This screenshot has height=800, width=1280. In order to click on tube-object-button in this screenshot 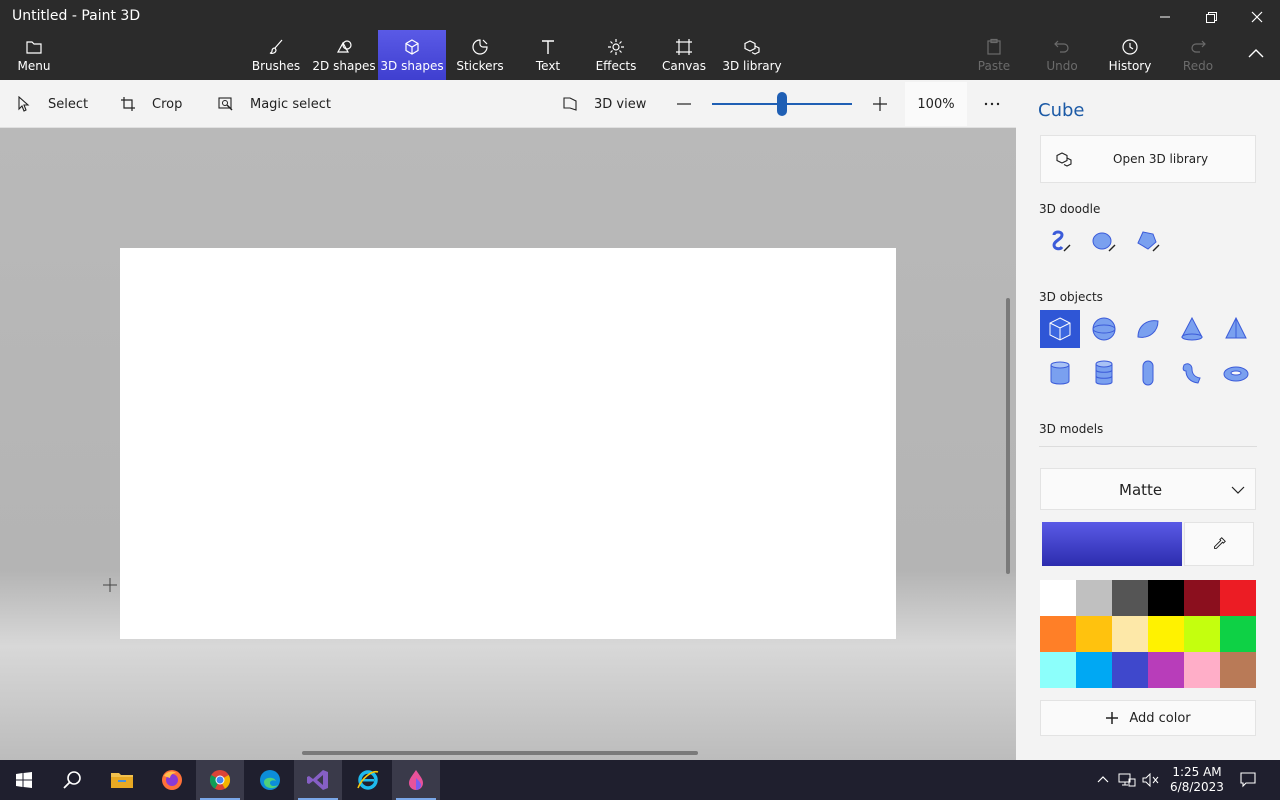, I will do `click(1104, 373)`.